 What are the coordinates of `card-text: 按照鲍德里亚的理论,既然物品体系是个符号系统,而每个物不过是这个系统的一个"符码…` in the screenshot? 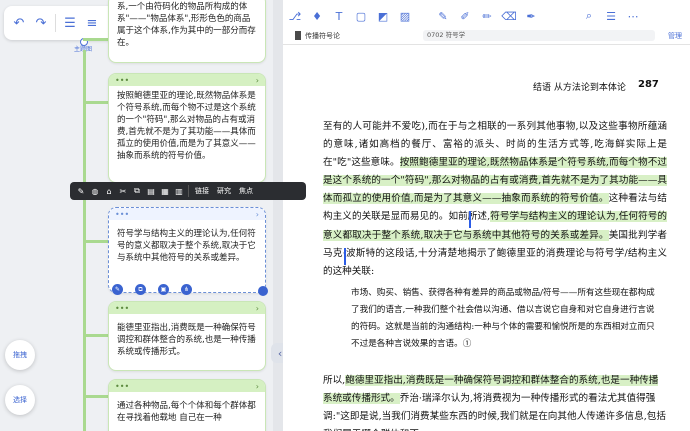 It's located at (186, 126).